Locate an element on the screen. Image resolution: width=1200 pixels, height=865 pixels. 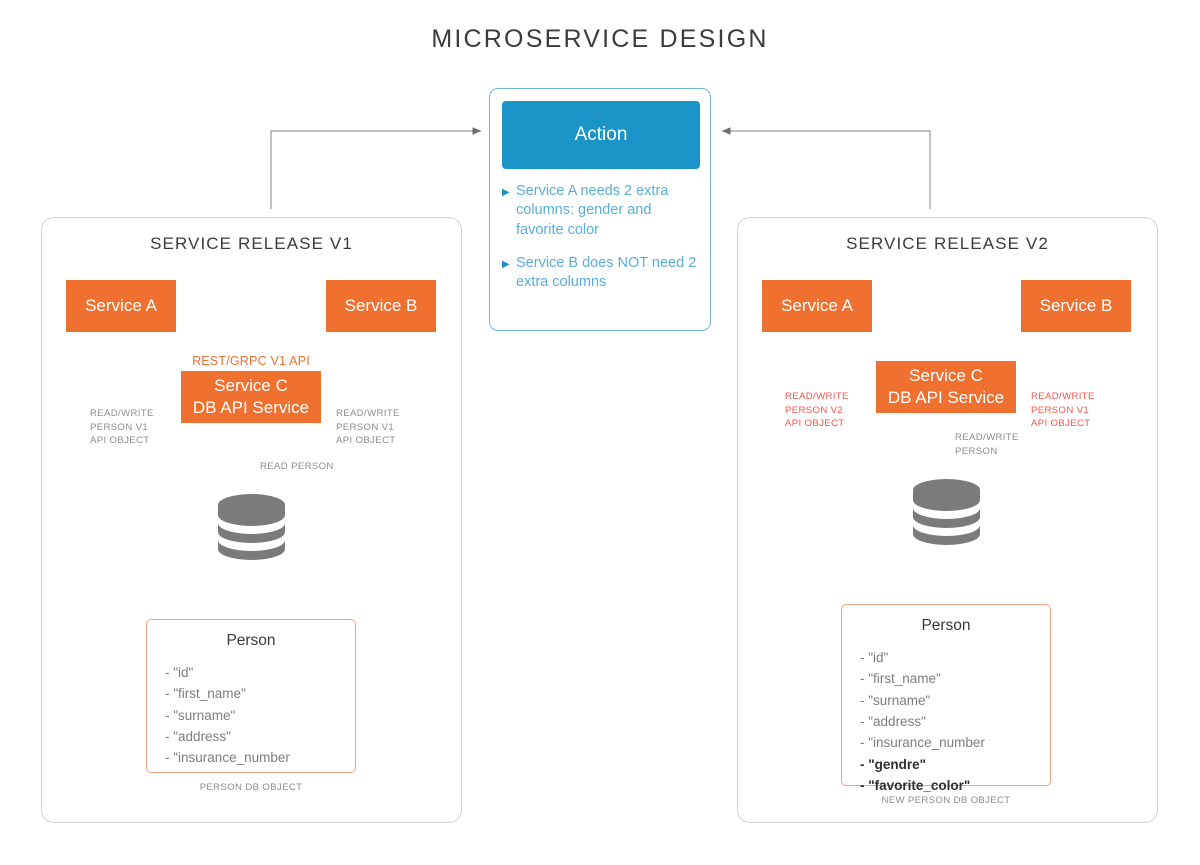
service-a-box-v2: Service A is located at coordinates (817, 306).